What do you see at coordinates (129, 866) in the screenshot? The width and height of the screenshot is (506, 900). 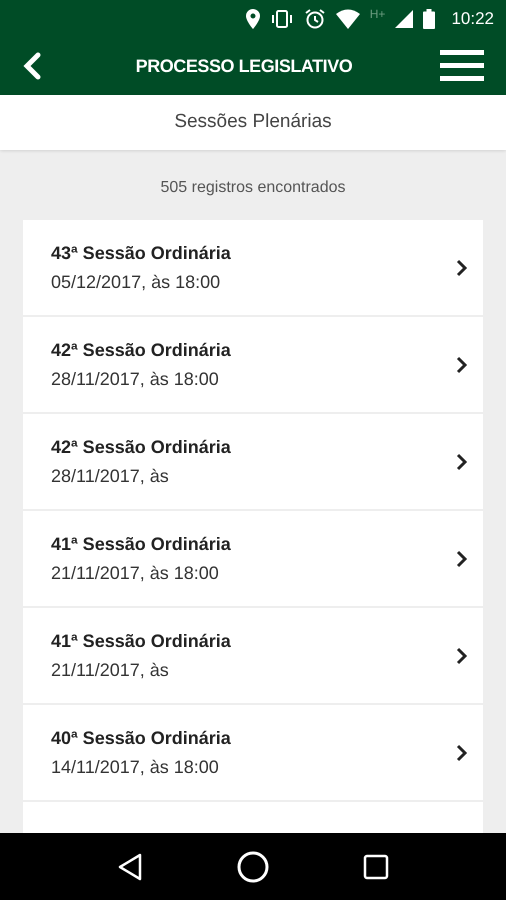 I see `back-triangle-icon` at bounding box center [129, 866].